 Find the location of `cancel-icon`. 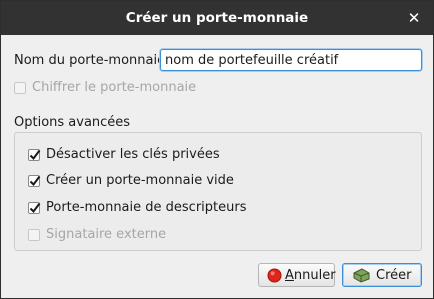

cancel-icon is located at coordinates (274, 277).